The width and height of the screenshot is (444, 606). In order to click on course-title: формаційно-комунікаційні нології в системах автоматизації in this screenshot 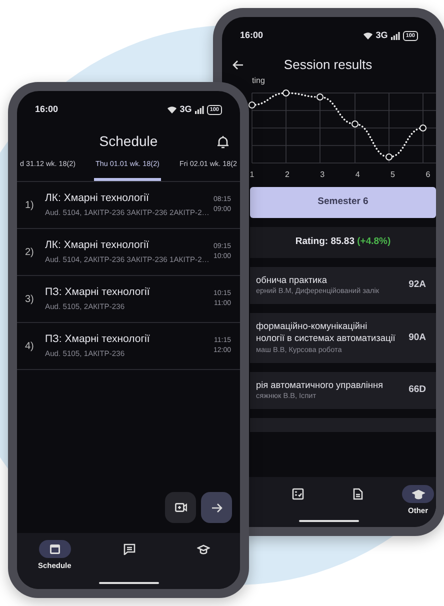, I will do `click(326, 332)`.